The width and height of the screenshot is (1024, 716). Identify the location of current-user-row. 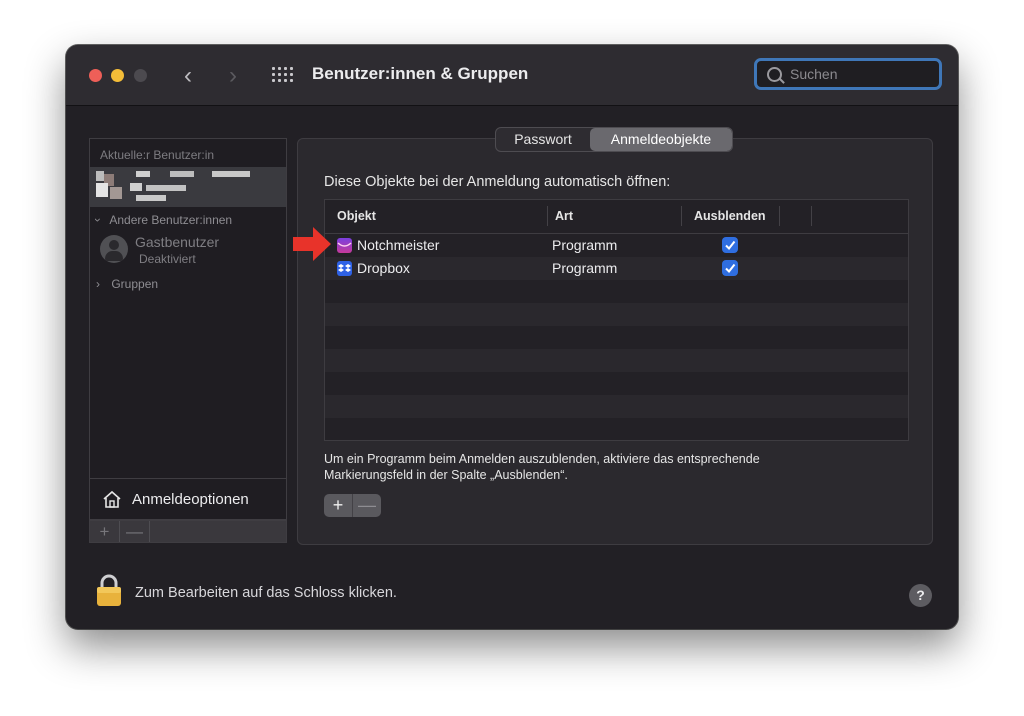
(188, 187).